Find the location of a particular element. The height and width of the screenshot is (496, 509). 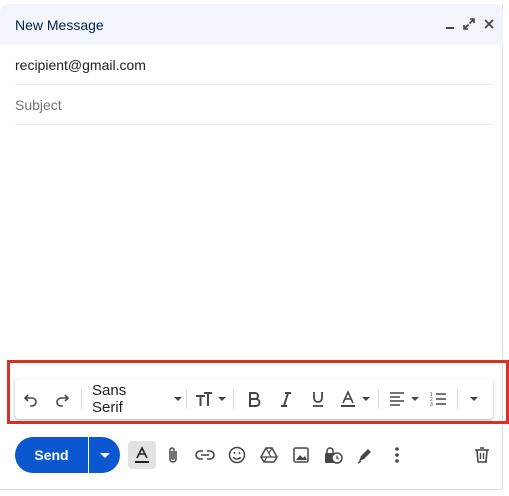

close-icon is located at coordinates (489, 24).